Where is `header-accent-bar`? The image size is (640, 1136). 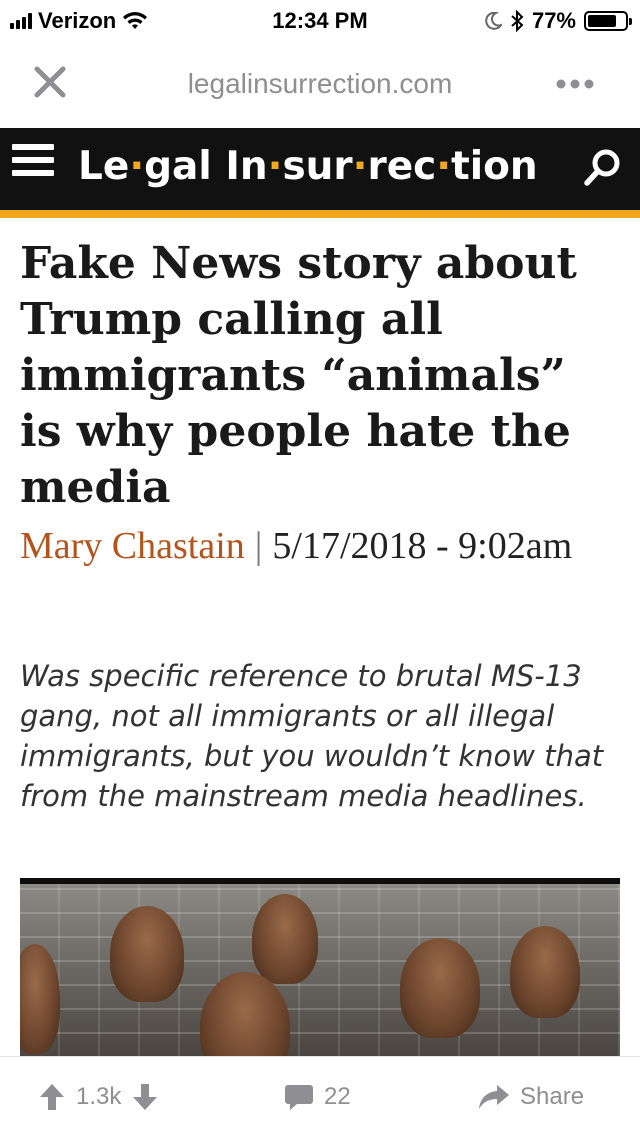 header-accent-bar is located at coordinates (320, 214).